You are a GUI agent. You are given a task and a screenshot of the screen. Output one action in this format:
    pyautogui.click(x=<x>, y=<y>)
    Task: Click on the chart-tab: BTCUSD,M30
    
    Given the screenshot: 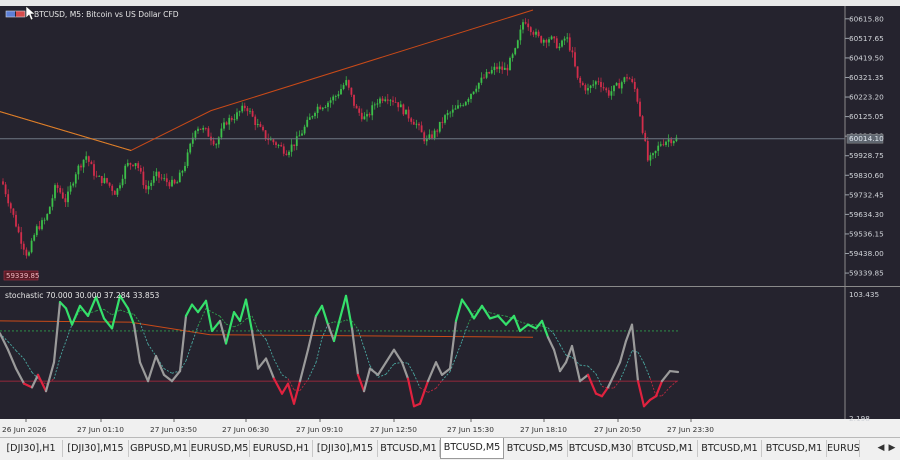 What is the action you would take?
    pyautogui.click(x=600, y=448)
    